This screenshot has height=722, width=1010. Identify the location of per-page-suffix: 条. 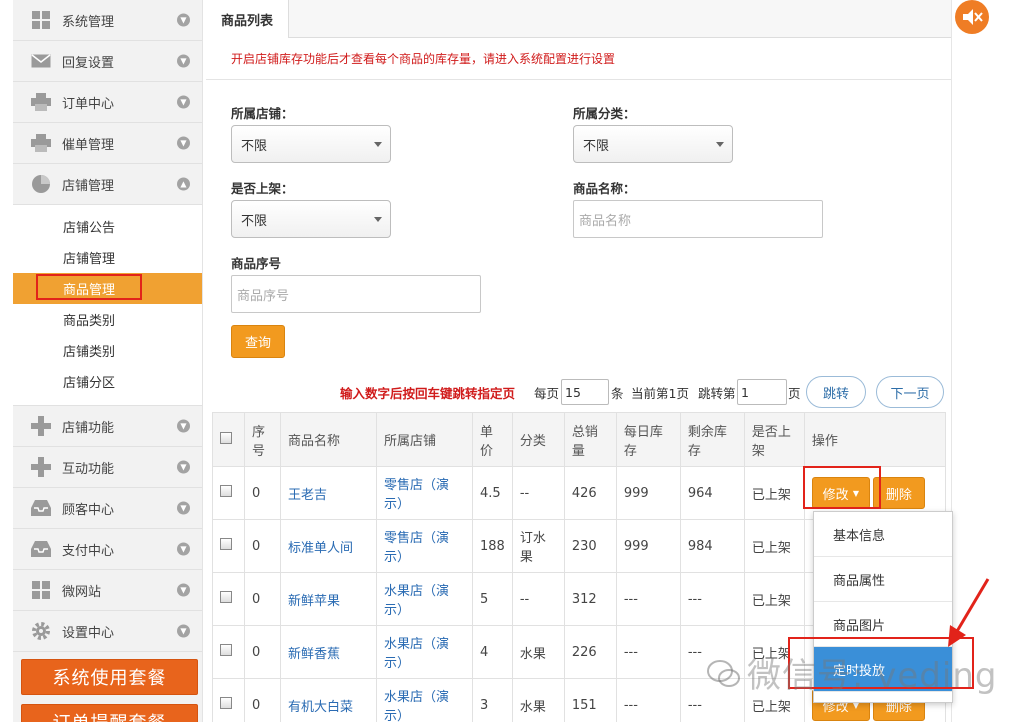
(617, 393).